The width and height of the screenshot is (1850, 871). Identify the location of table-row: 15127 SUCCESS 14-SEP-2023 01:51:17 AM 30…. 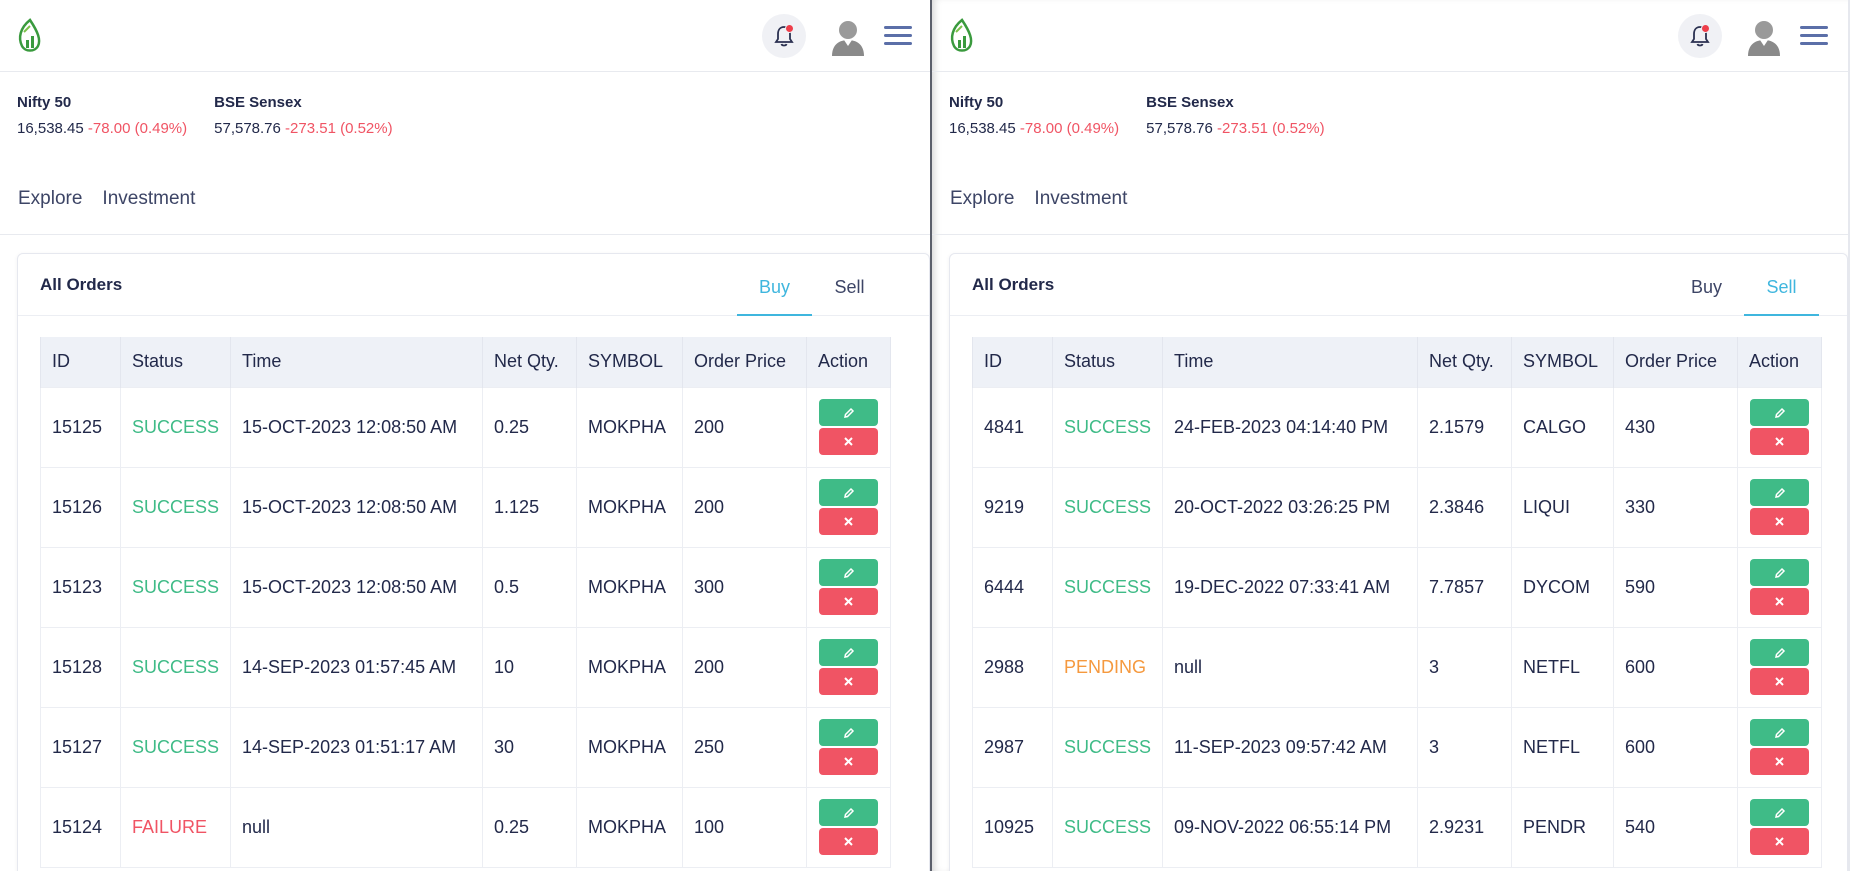
(466, 747).